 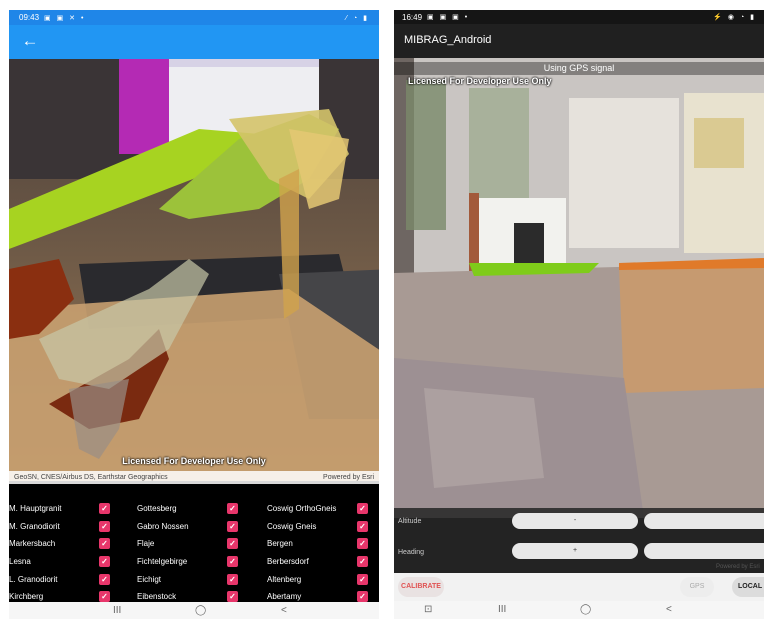 I want to click on layer-name: M. Hauptgranit, so click(x=35, y=509).